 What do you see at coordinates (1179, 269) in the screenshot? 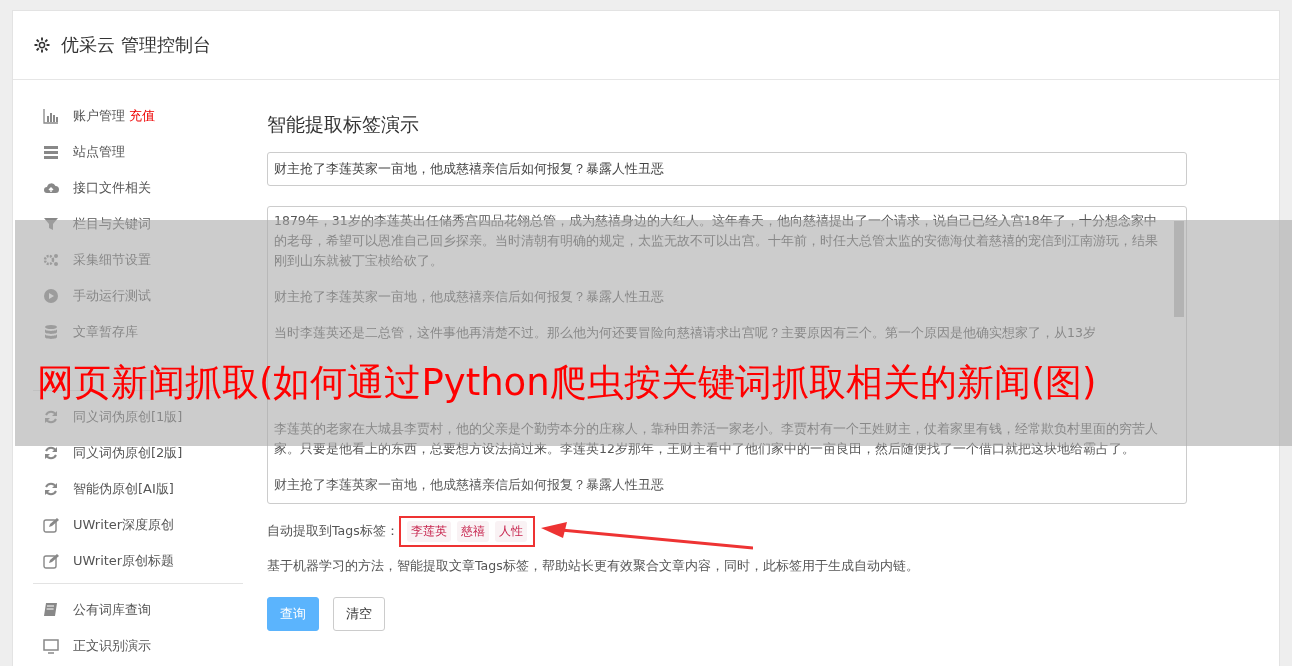
I see `scrollbar` at bounding box center [1179, 269].